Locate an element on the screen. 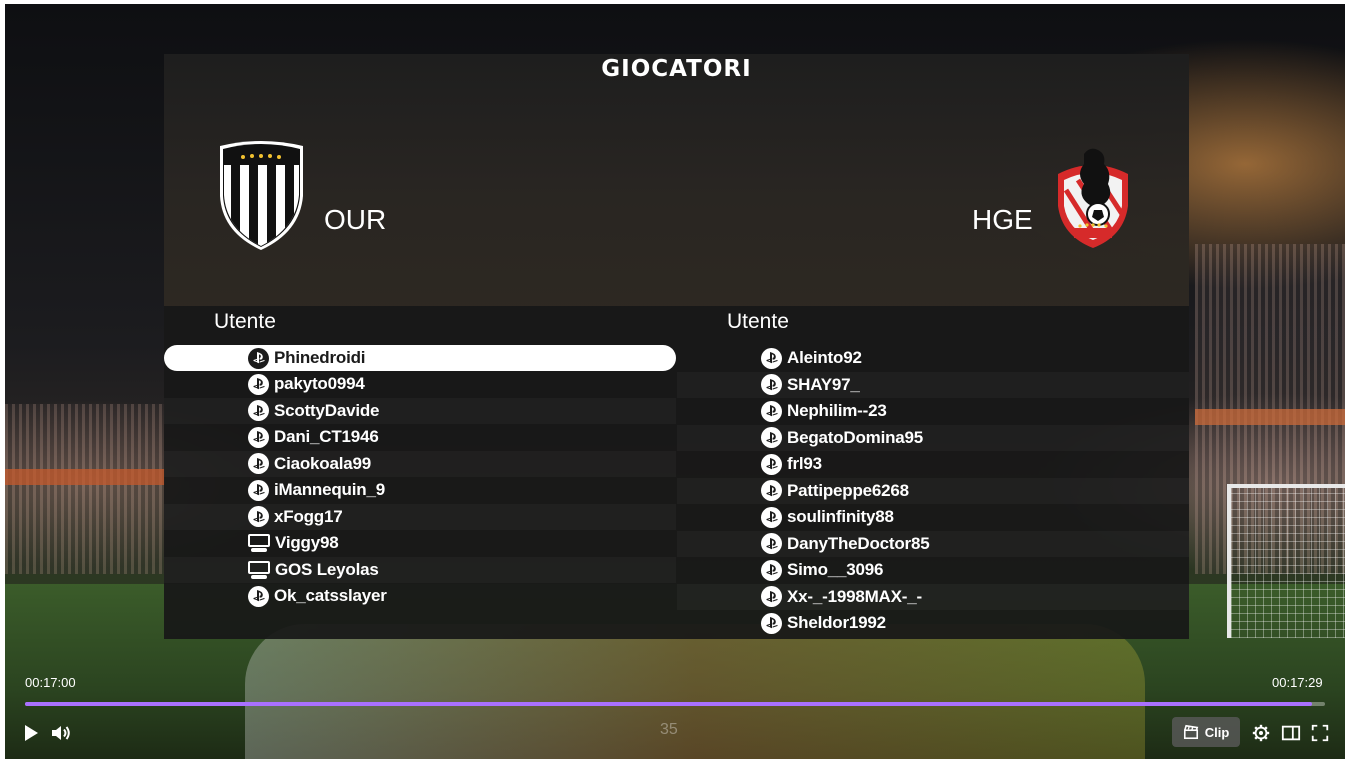 The image size is (1350, 762). home-player-row: Dani_CT1946 is located at coordinates (420, 437).